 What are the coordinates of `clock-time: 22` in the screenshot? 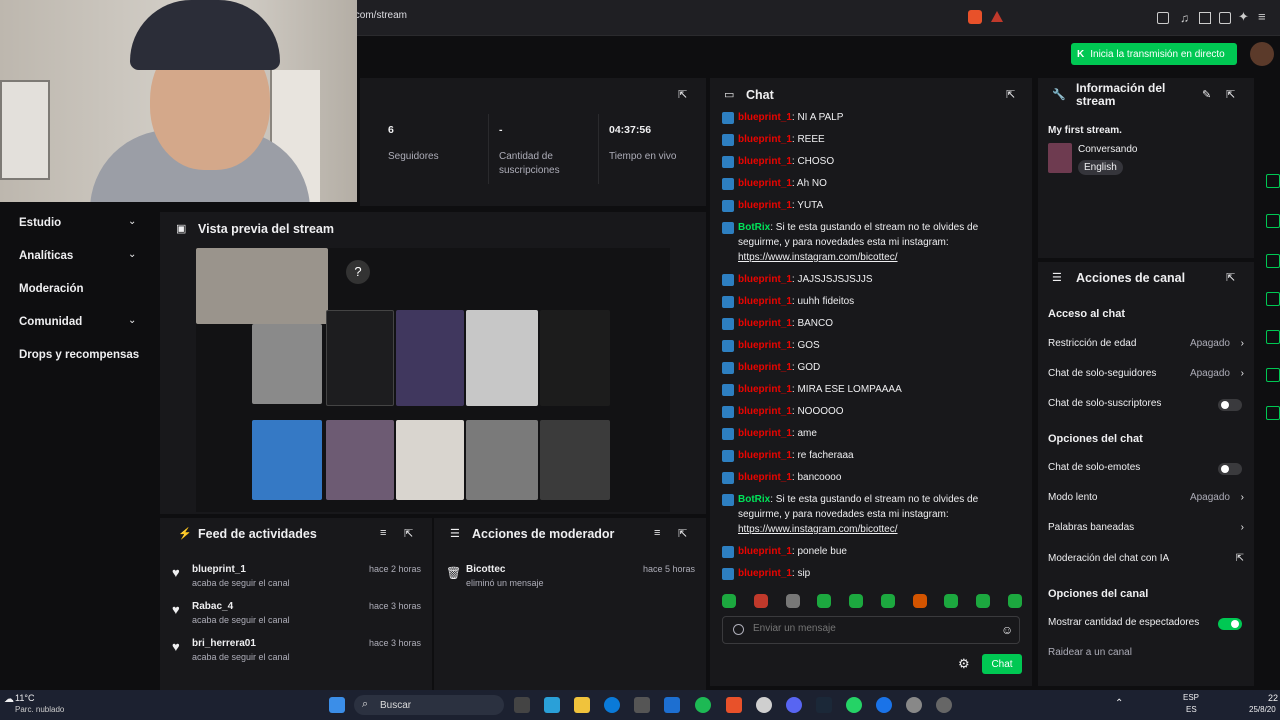 It's located at (1273, 698).